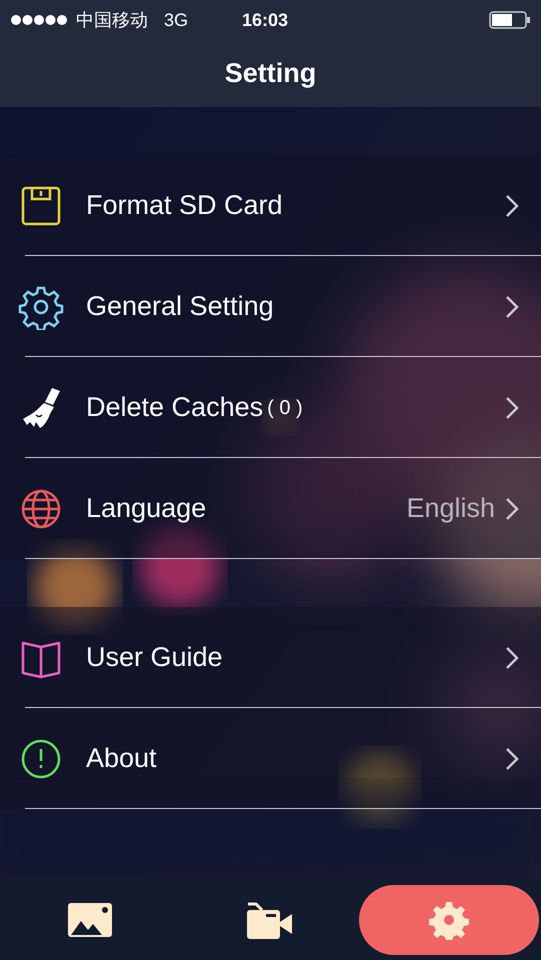  What do you see at coordinates (510, 20) in the screenshot?
I see `battery-icon` at bounding box center [510, 20].